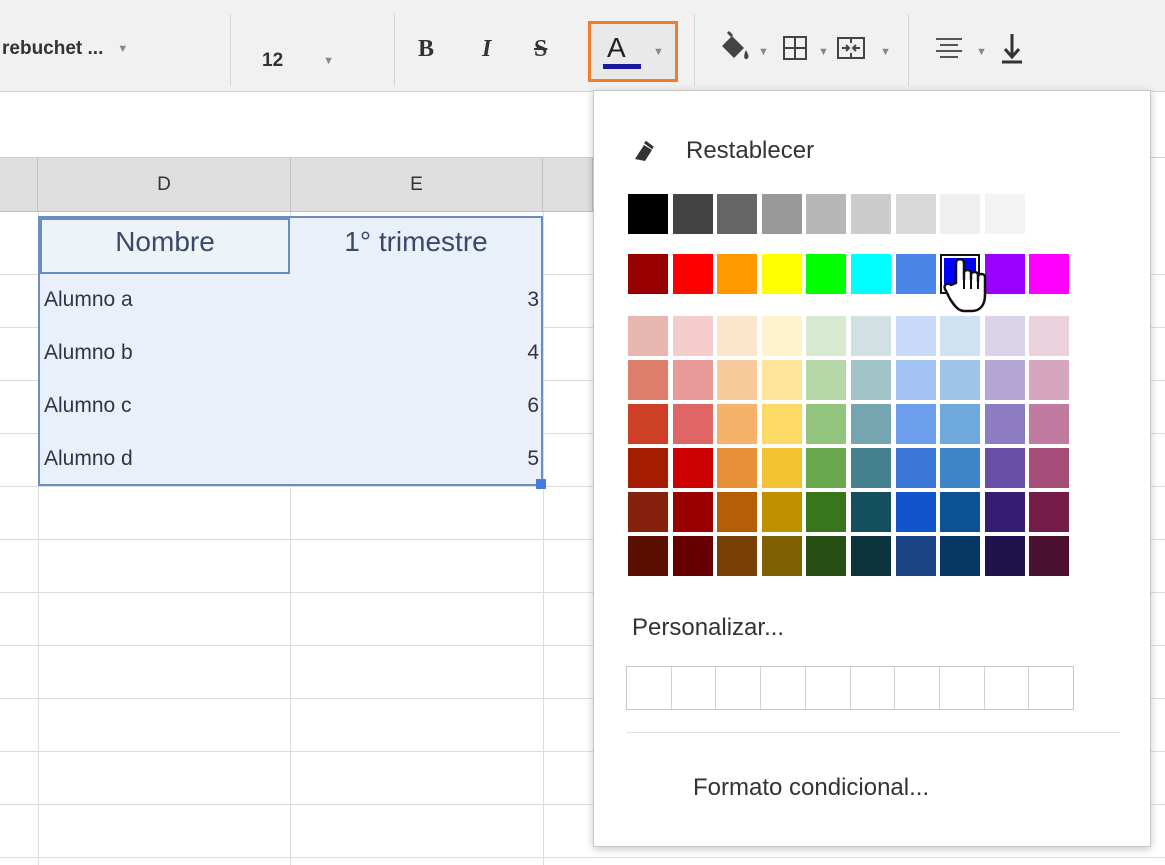 The image size is (1165, 865). What do you see at coordinates (415, 459) in the screenshot?
I see `cell-value: 5` at bounding box center [415, 459].